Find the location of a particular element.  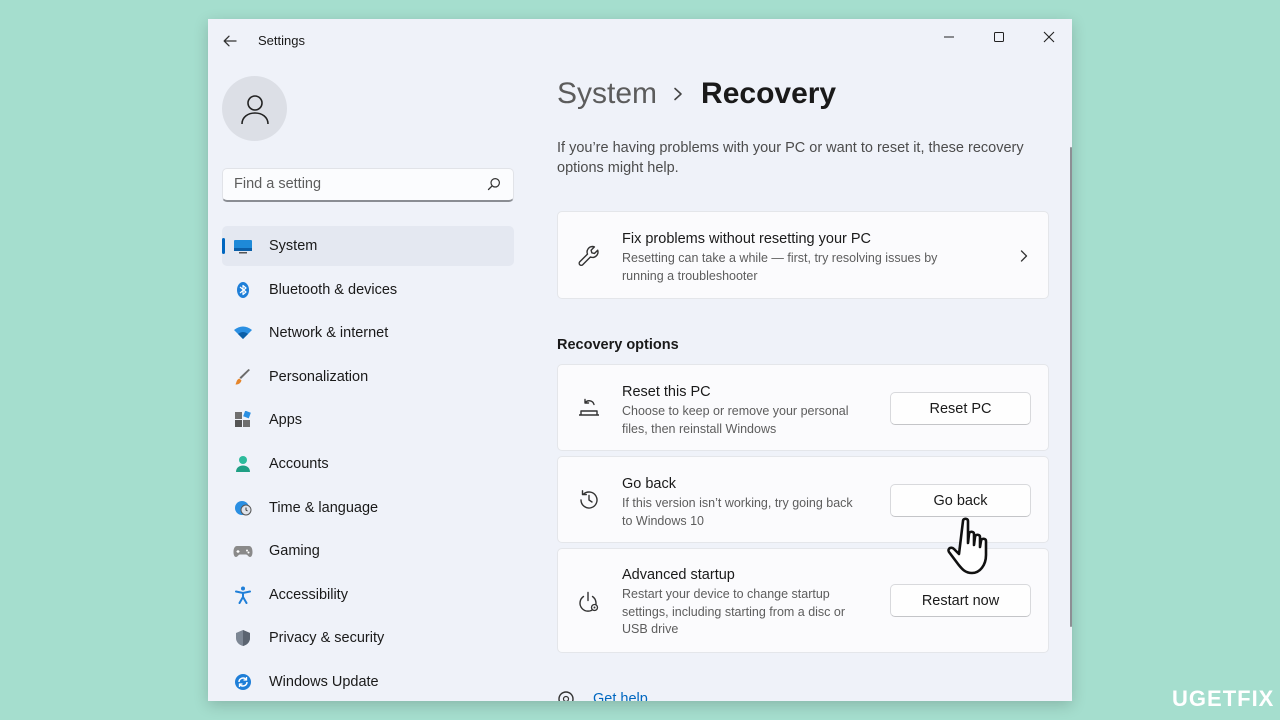

sidebar-item-label: Gaming is located at coordinates (294, 551).